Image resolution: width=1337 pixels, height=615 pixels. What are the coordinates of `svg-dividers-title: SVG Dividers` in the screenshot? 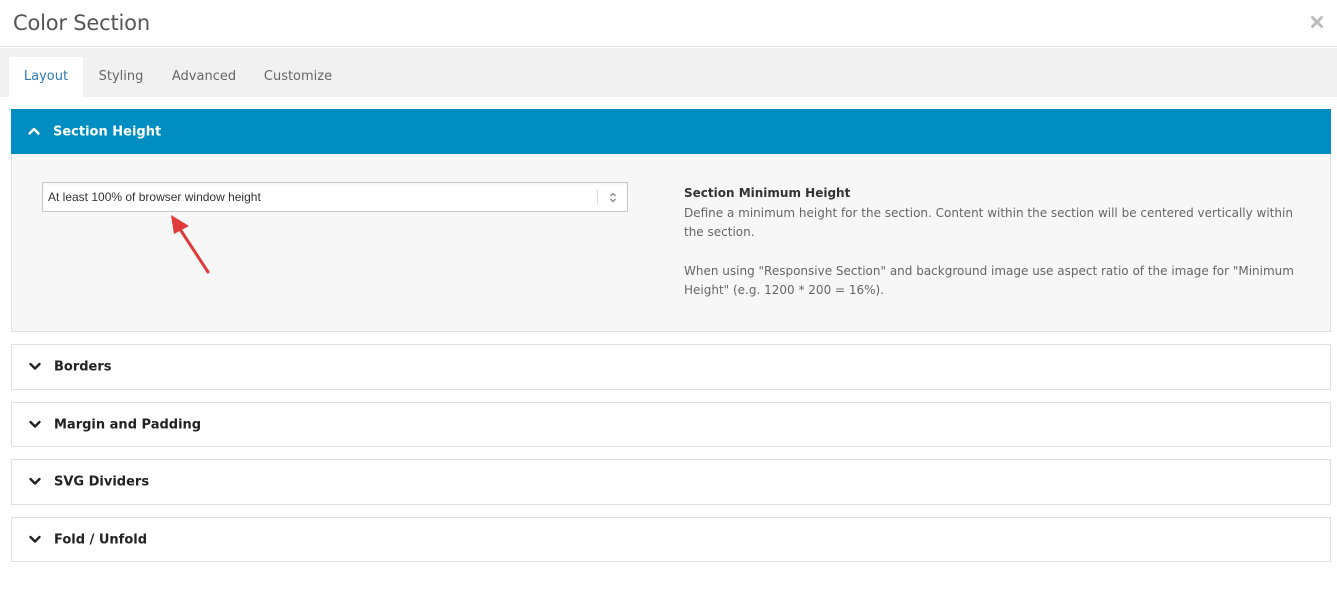 It's located at (102, 482).